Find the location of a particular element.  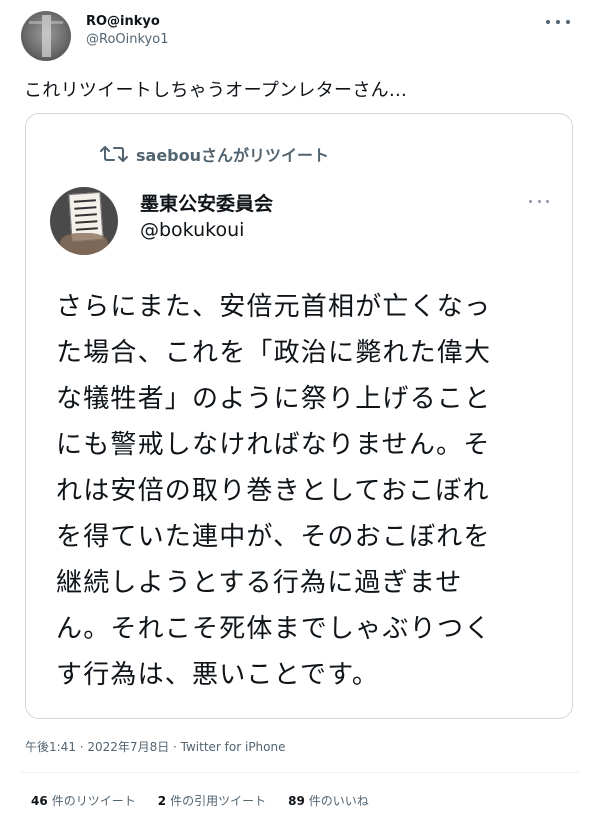

quotes-label: 件の引用ツイート is located at coordinates (218, 801).